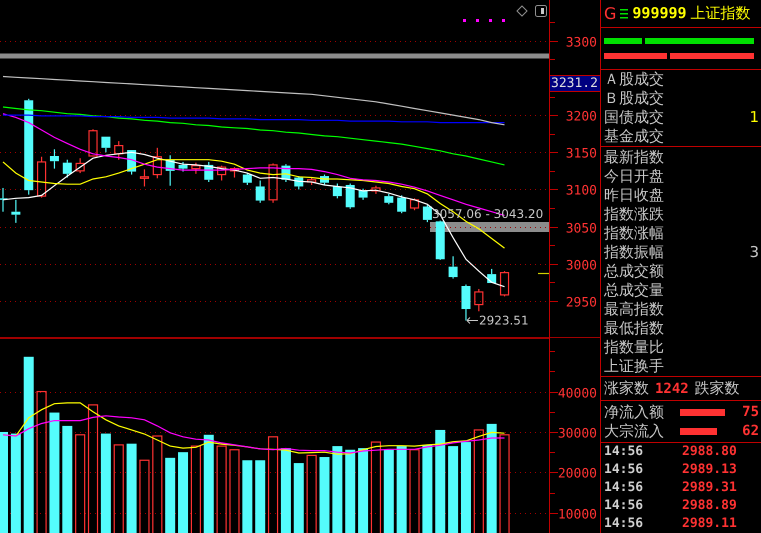 The height and width of the screenshot is (533, 761). I want to click on low-price-label: 2923.51, so click(503, 321).